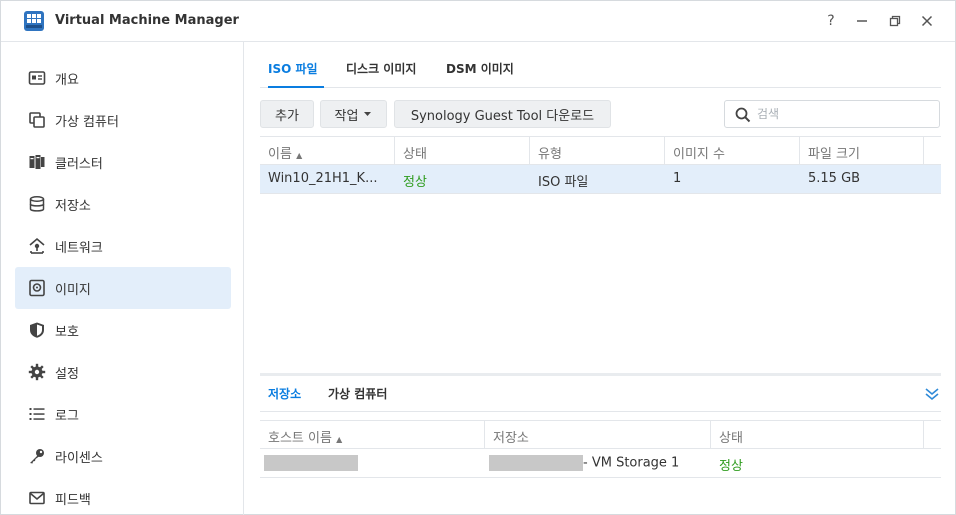 The width and height of the screenshot is (956, 515). I want to click on minimize-icon, so click(862, 21).